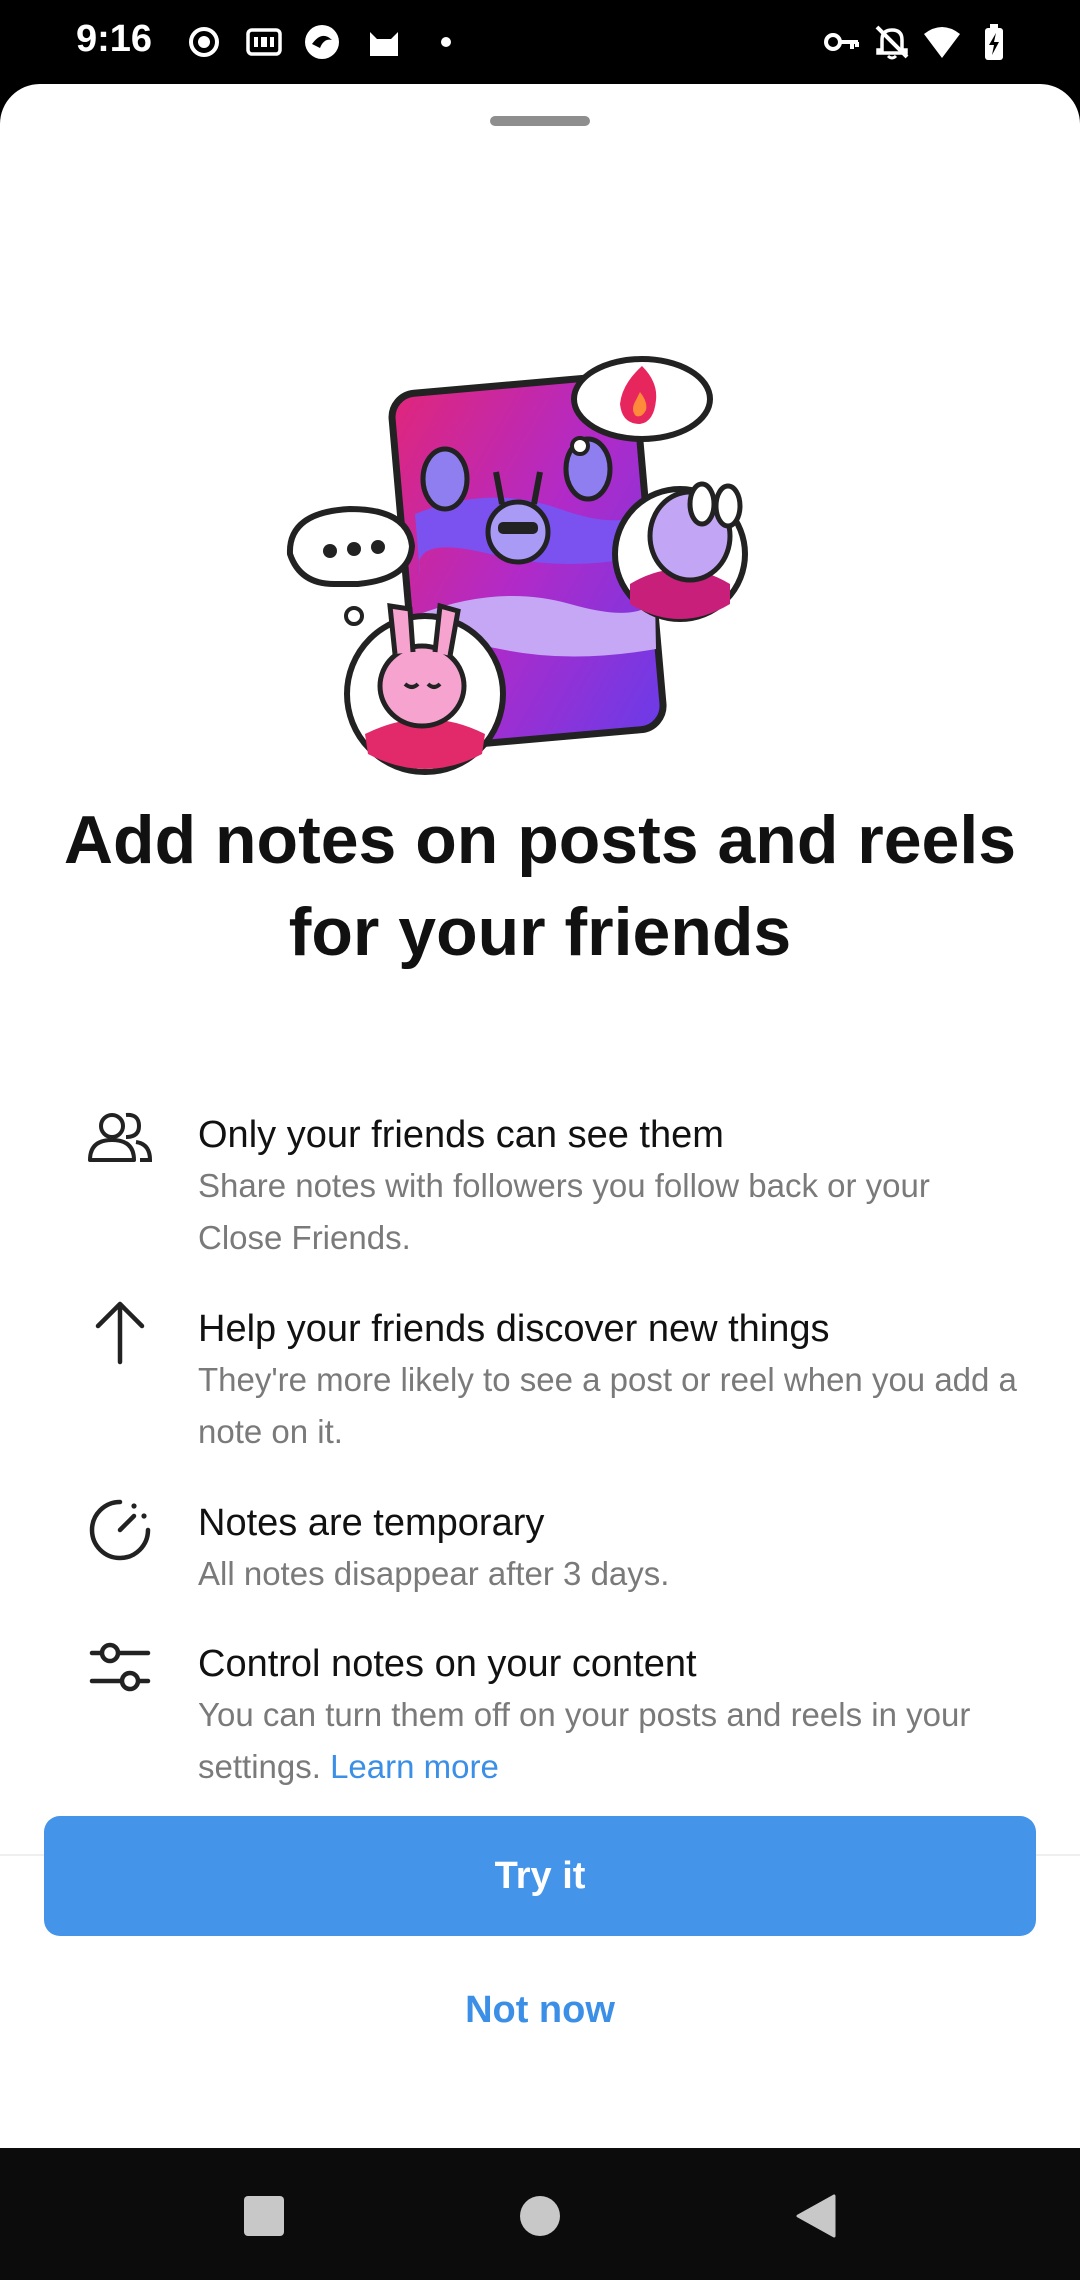 The image size is (1080, 2280). I want to click on timer-icon, so click(120, 1530).